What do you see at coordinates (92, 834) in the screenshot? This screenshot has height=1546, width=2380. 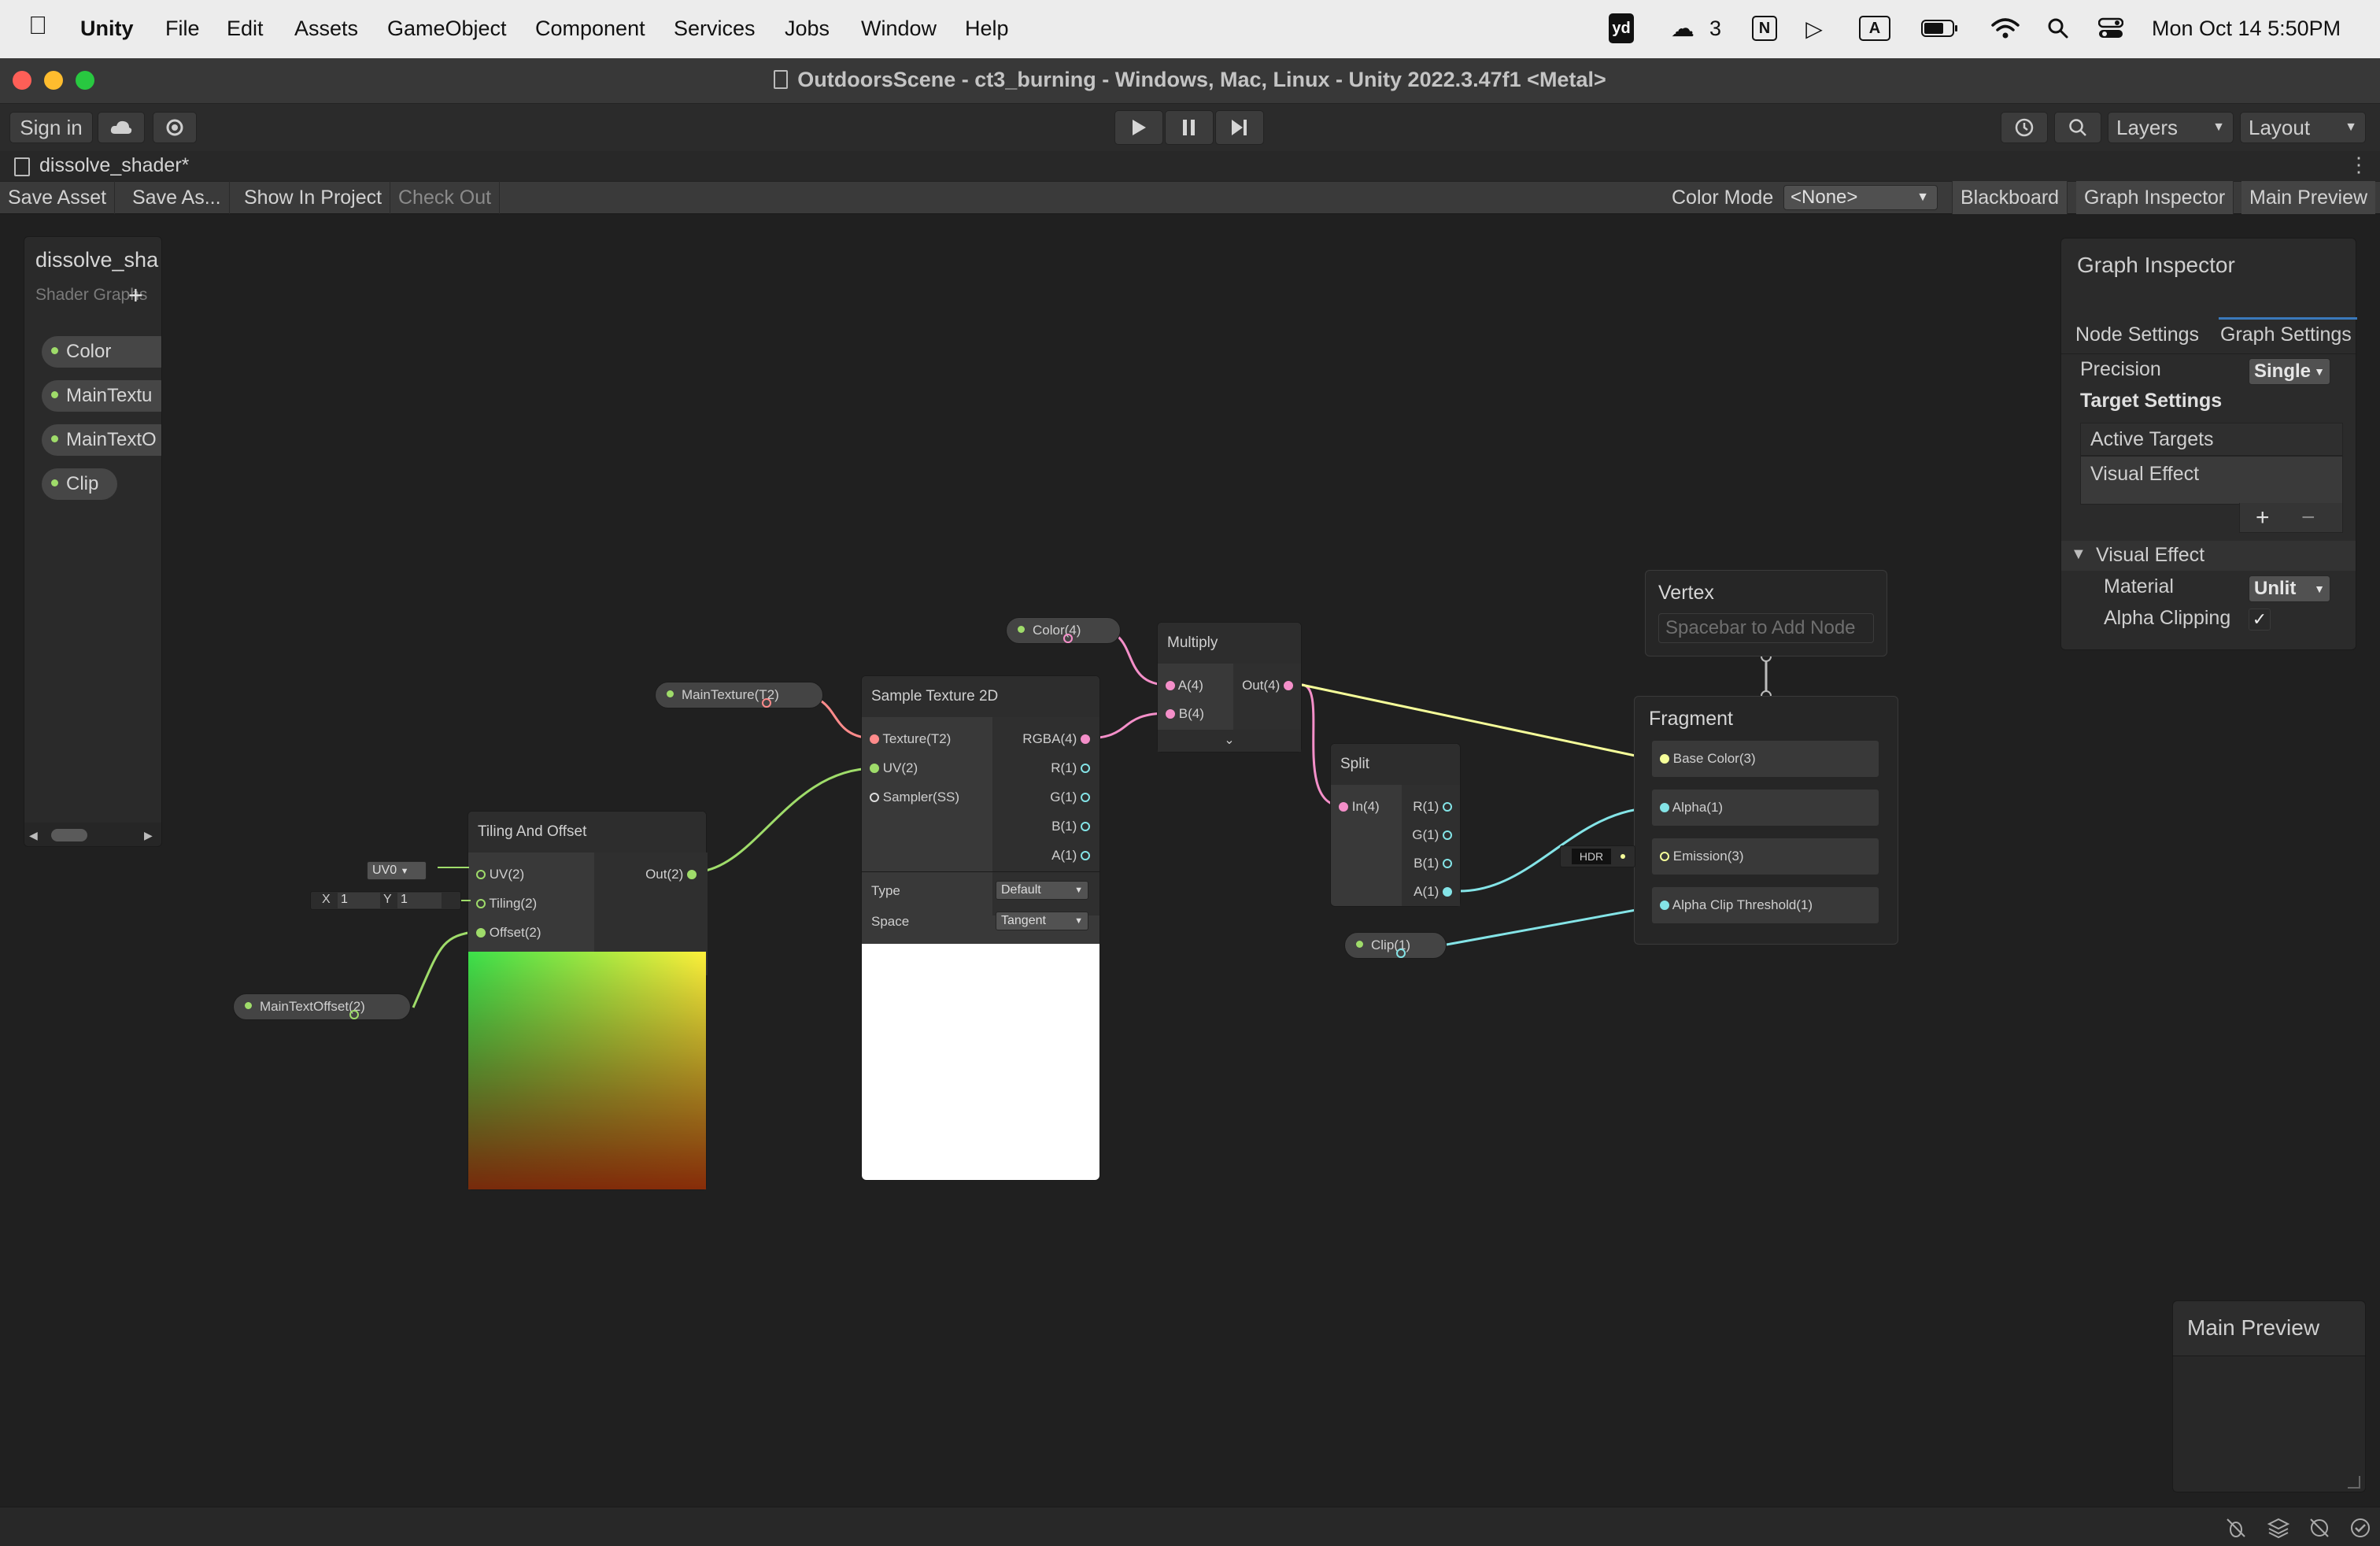 I see `blackboard-scrollbar: ◀ ▶` at bounding box center [92, 834].